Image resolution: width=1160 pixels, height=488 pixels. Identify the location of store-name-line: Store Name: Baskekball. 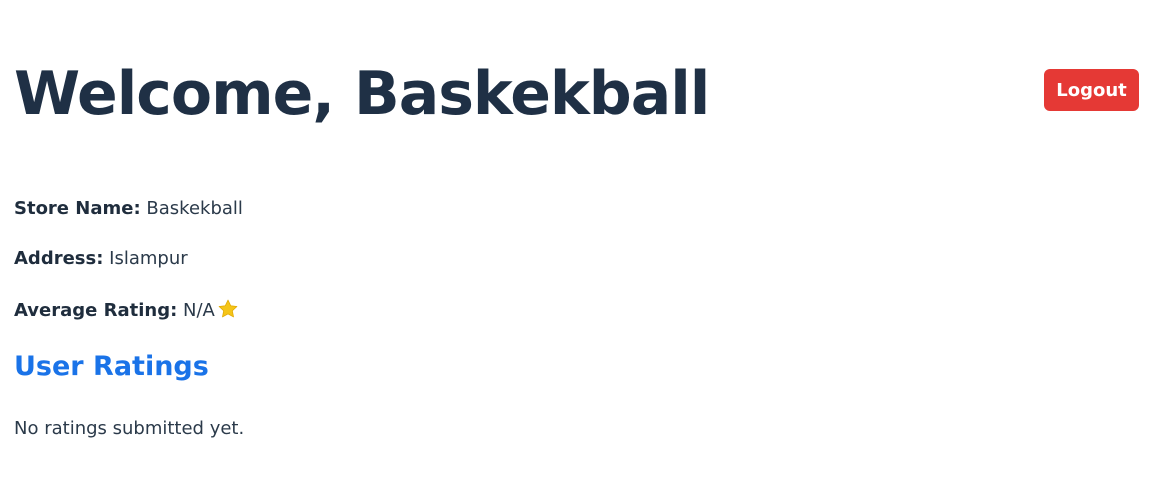
(128, 209).